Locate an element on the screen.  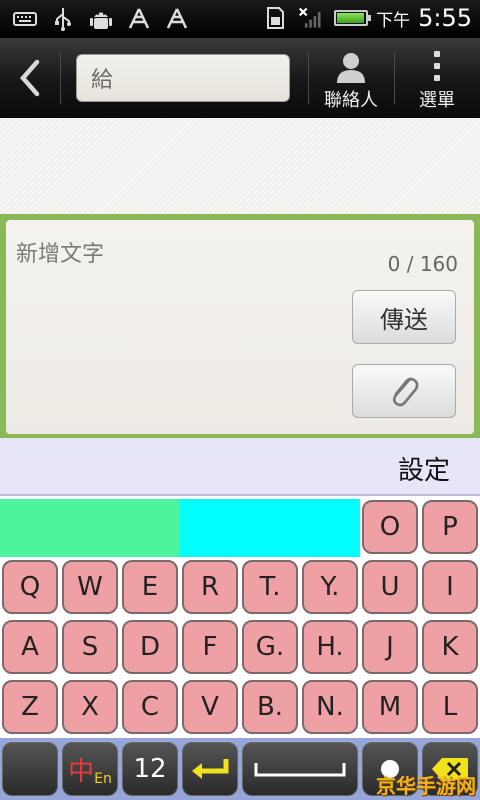
key-x: X is located at coordinates (90, 707).